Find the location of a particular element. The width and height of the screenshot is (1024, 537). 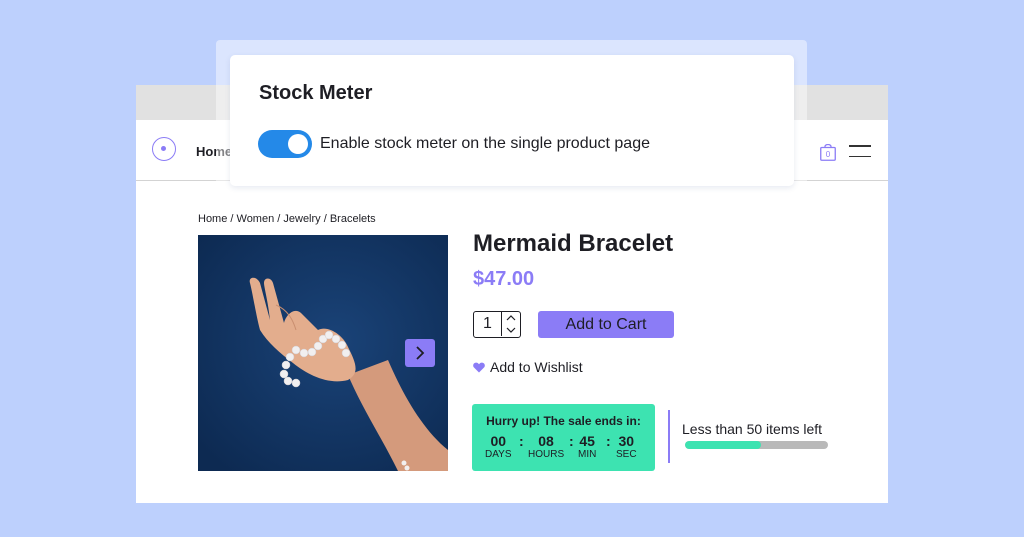

shopping-bag-icon: 0 is located at coordinates (828, 152).